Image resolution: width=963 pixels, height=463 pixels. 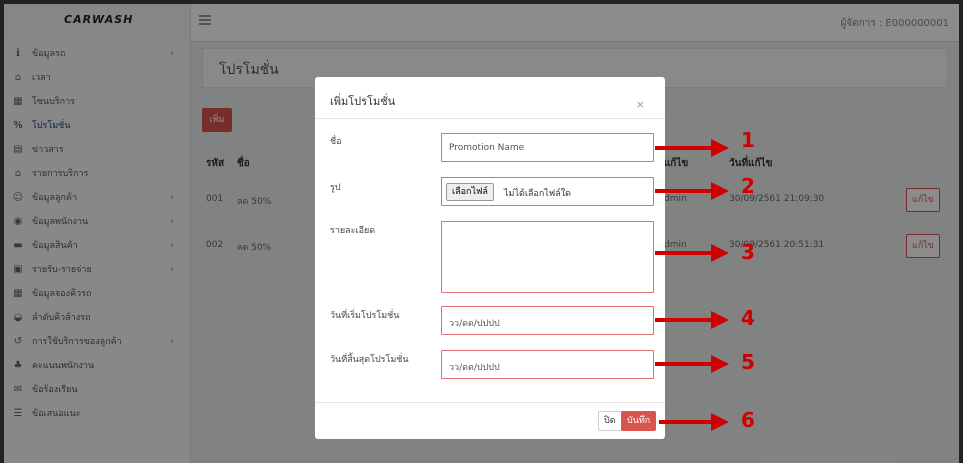 What do you see at coordinates (610, 421) in the screenshot?
I see `close-button: ปิด` at bounding box center [610, 421].